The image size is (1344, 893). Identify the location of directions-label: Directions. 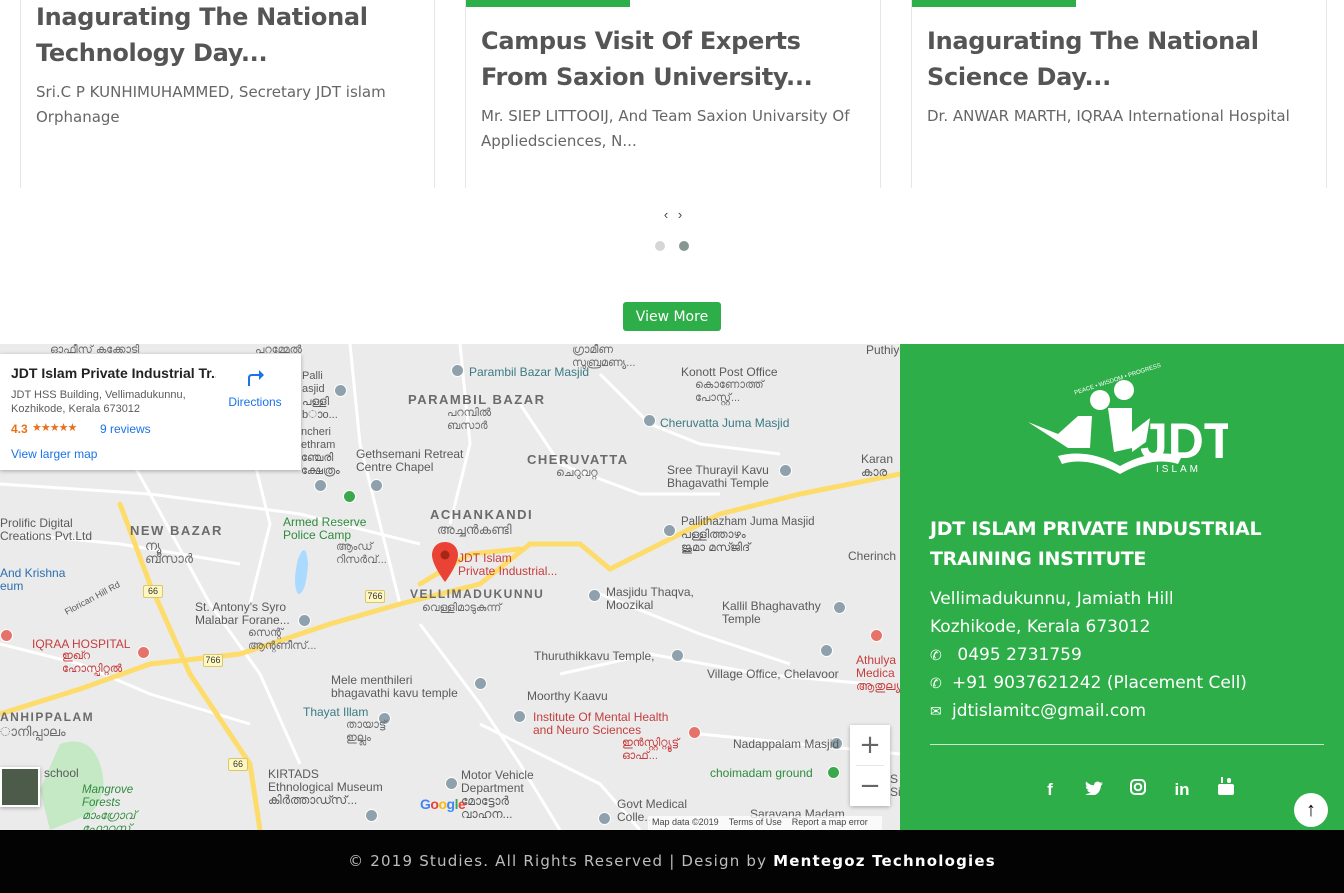
(255, 402).